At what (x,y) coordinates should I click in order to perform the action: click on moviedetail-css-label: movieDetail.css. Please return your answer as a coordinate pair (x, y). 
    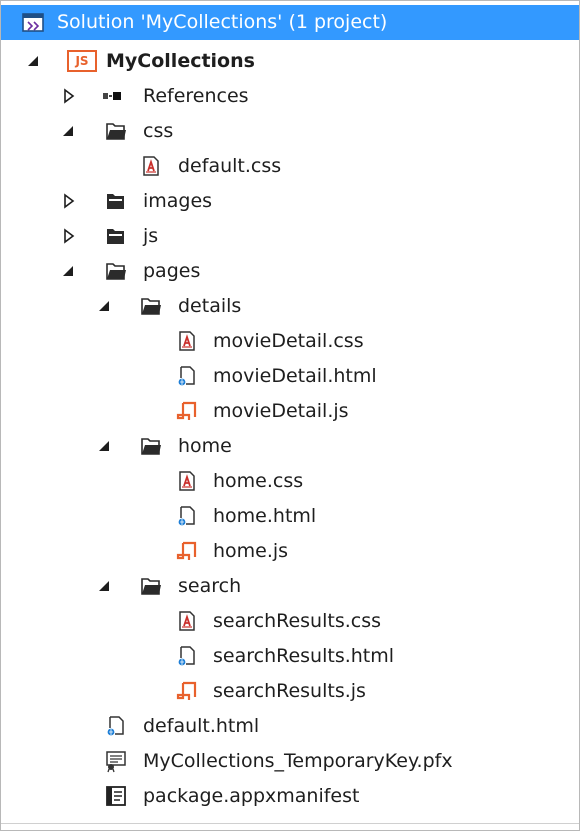
    Looking at the image, I should click on (288, 341).